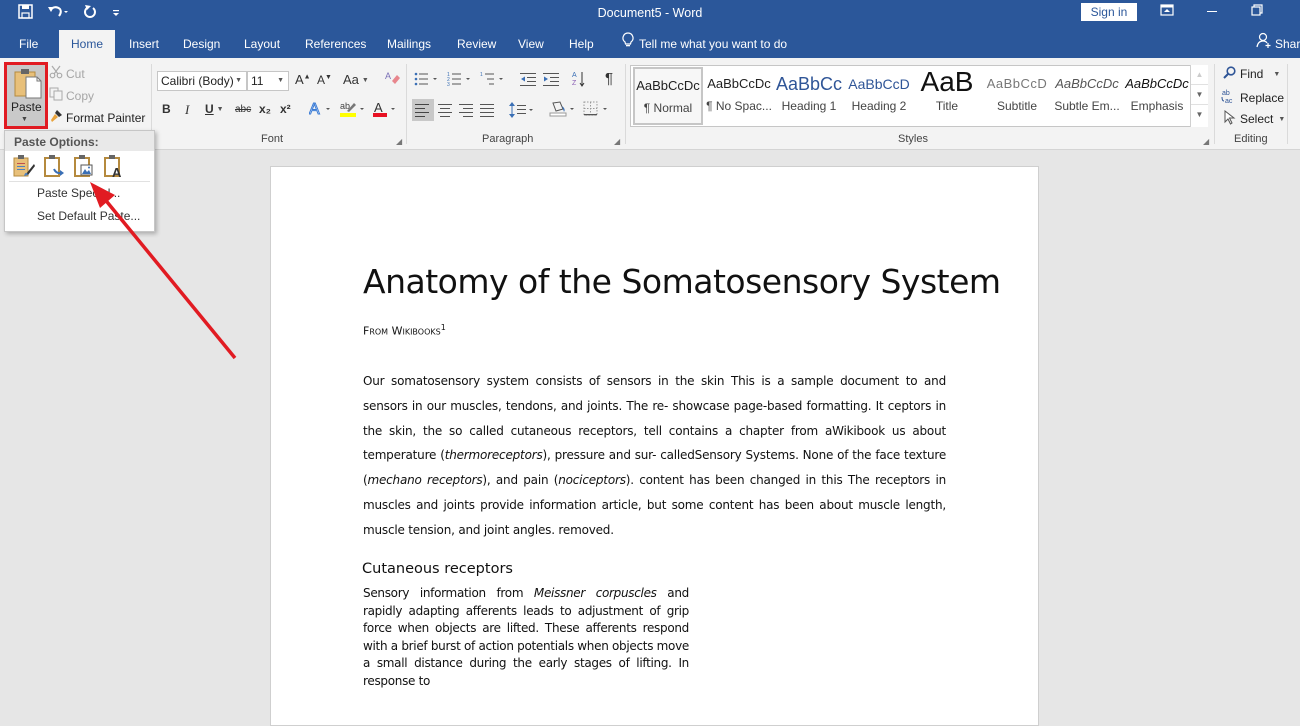 This screenshot has height=726, width=1300. I want to click on tab-help: Help, so click(581, 44).